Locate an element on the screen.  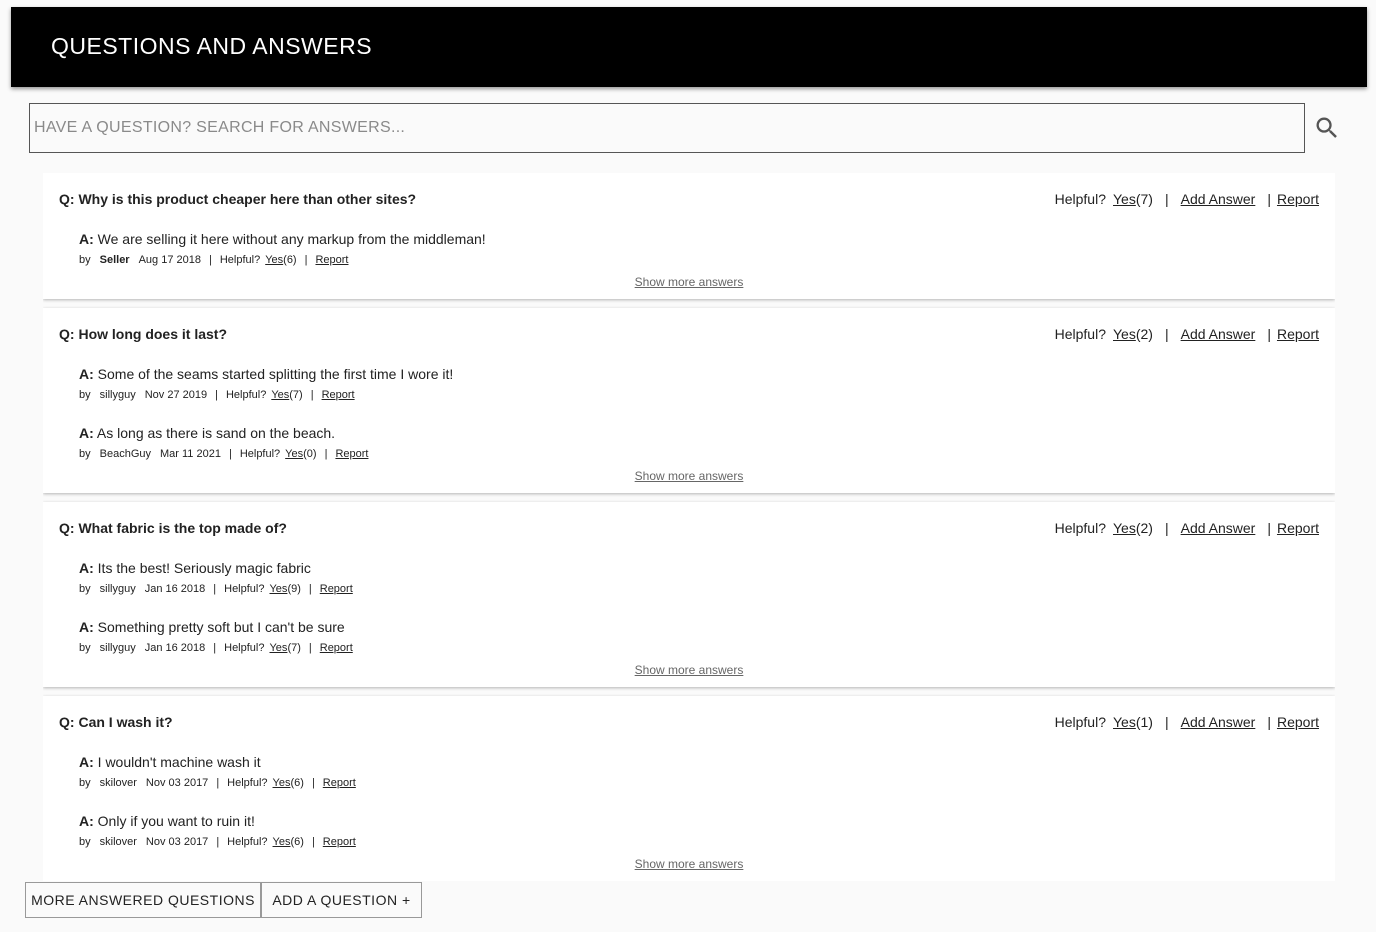
question-body: Can I wash it? is located at coordinates (125, 722).